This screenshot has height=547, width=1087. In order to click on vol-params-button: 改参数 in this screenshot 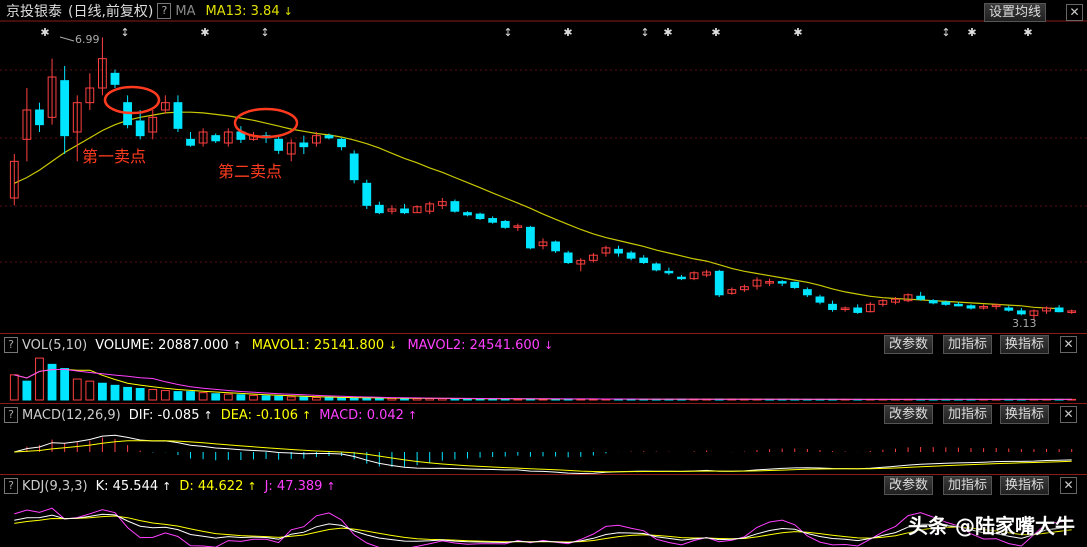, I will do `click(909, 344)`.